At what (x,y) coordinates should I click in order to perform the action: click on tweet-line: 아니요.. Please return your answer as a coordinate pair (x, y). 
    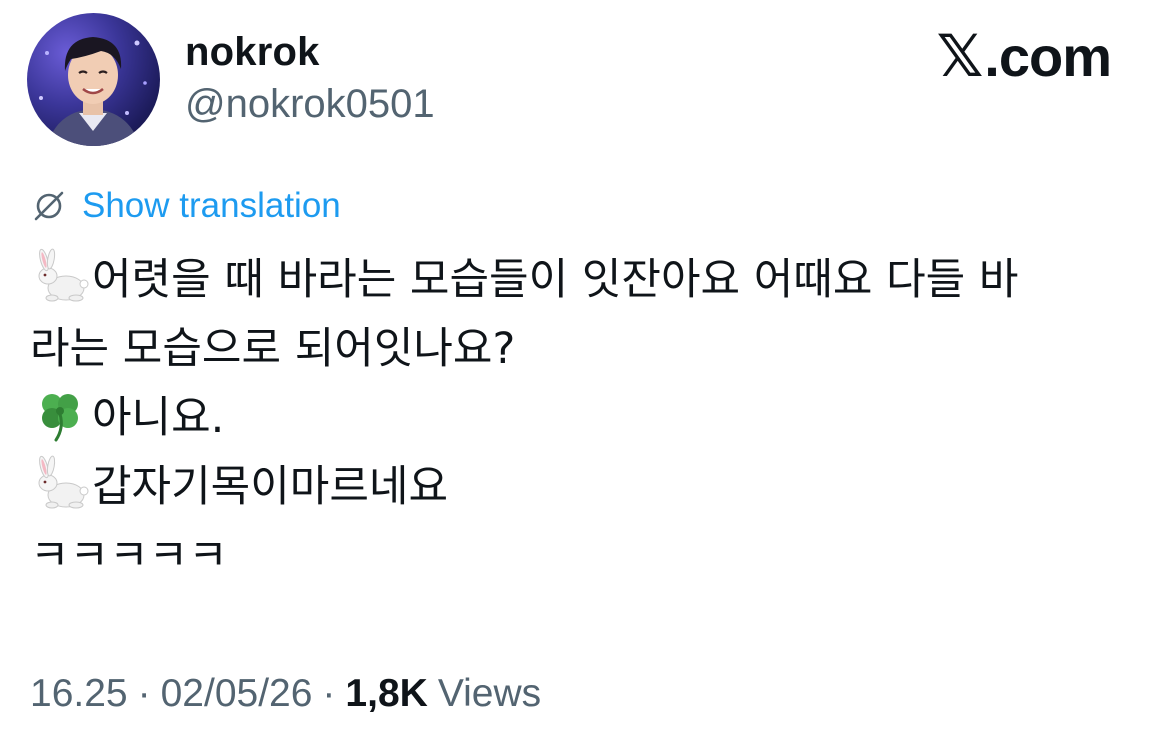
    Looking at the image, I should click on (580, 418).